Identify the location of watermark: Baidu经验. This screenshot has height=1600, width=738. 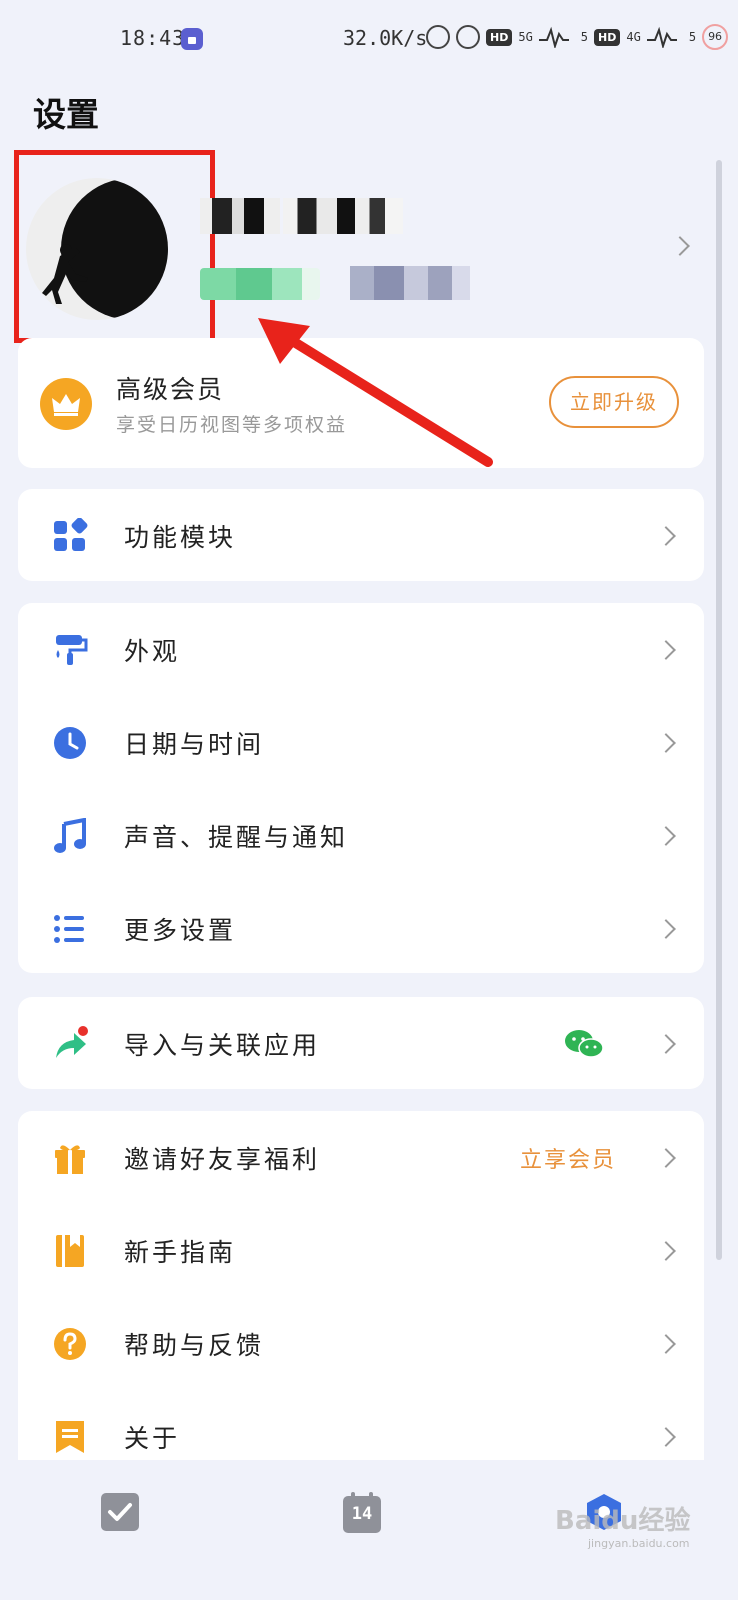
(623, 1521).